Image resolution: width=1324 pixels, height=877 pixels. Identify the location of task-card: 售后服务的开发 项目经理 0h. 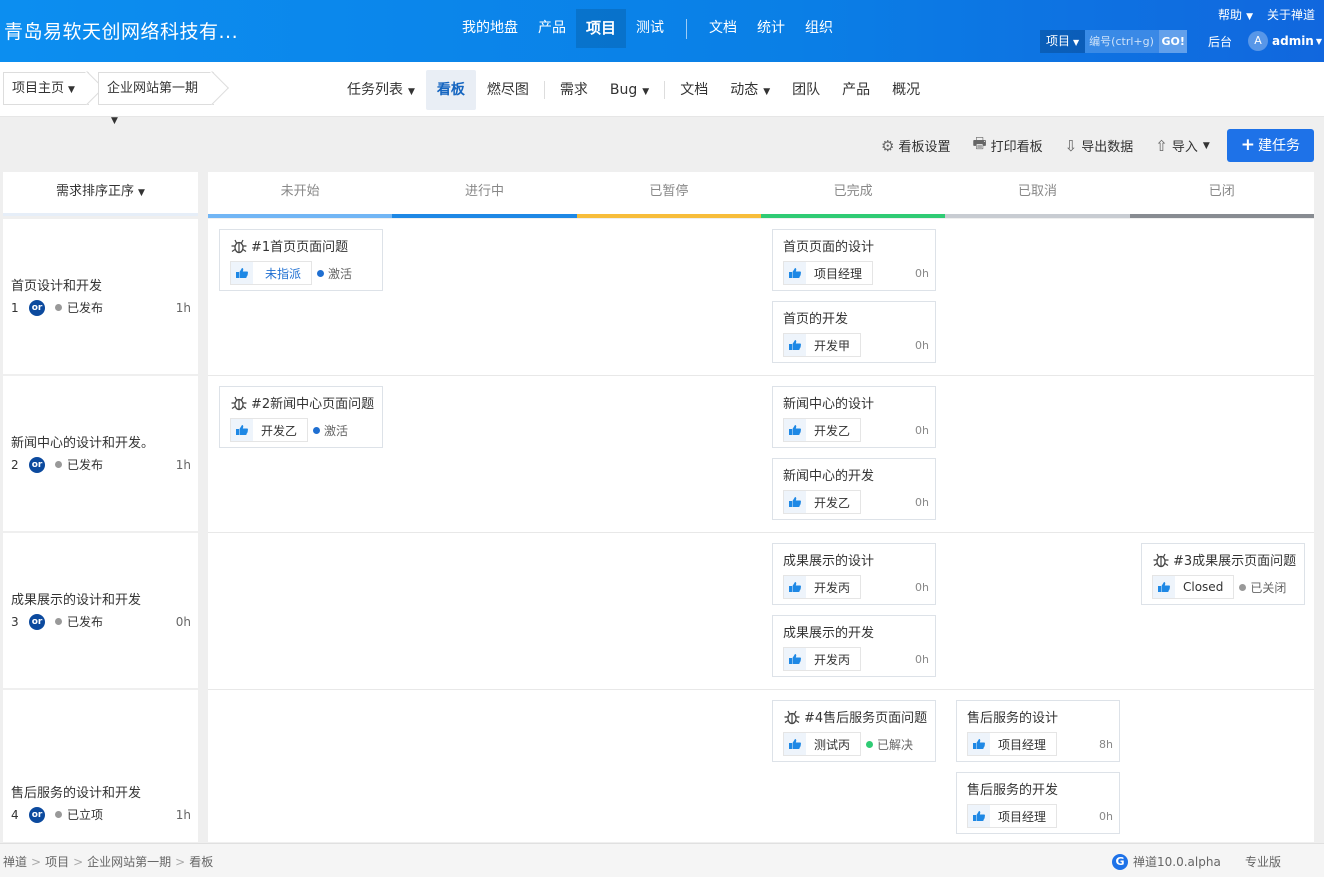
(1038, 803).